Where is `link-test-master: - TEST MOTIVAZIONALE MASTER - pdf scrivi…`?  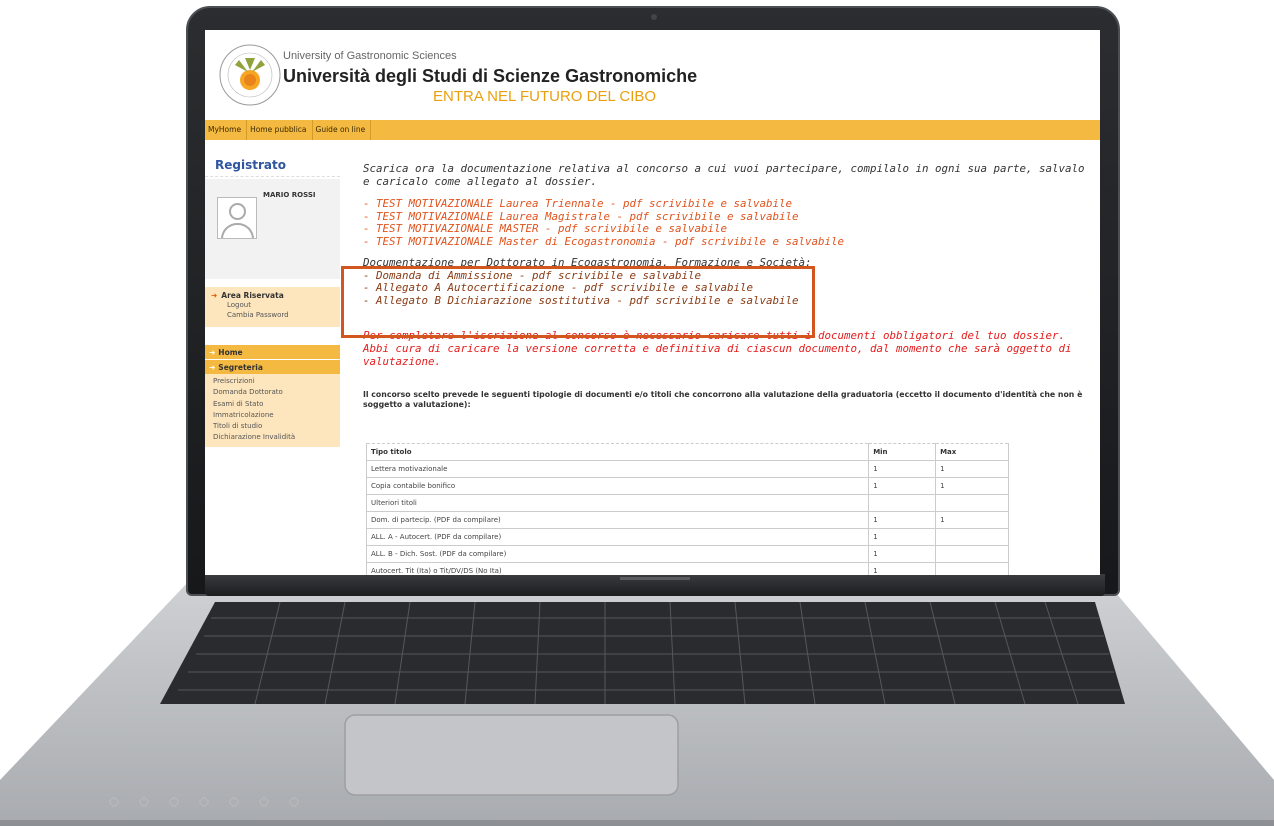
link-test-master: - TEST MOTIVAZIONALE MASTER - pdf scrivi… is located at coordinates (728, 229).